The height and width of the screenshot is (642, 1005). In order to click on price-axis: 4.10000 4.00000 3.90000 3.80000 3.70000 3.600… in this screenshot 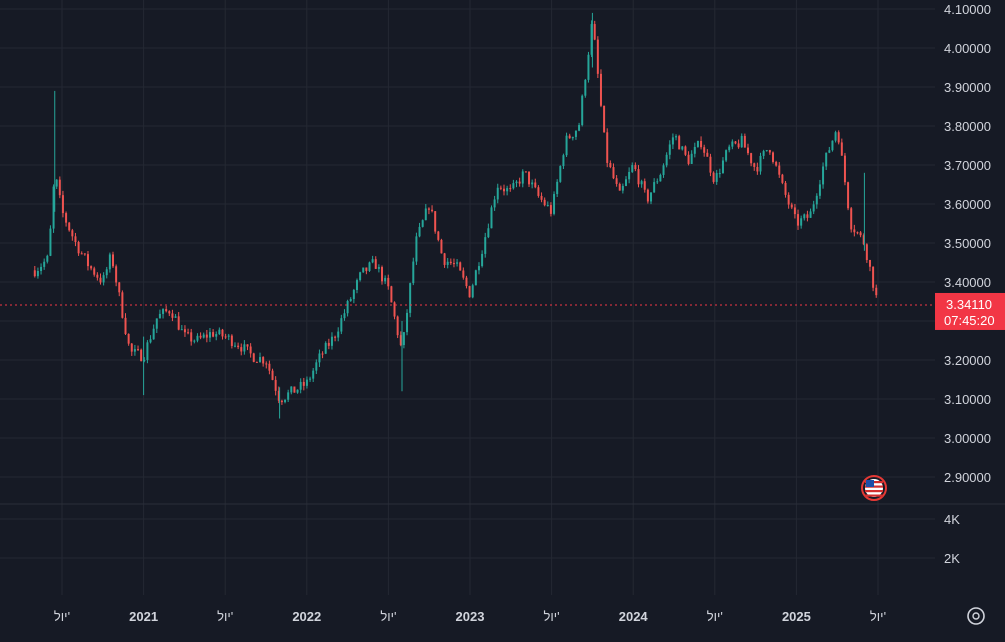, I will do `click(967, 243)`.